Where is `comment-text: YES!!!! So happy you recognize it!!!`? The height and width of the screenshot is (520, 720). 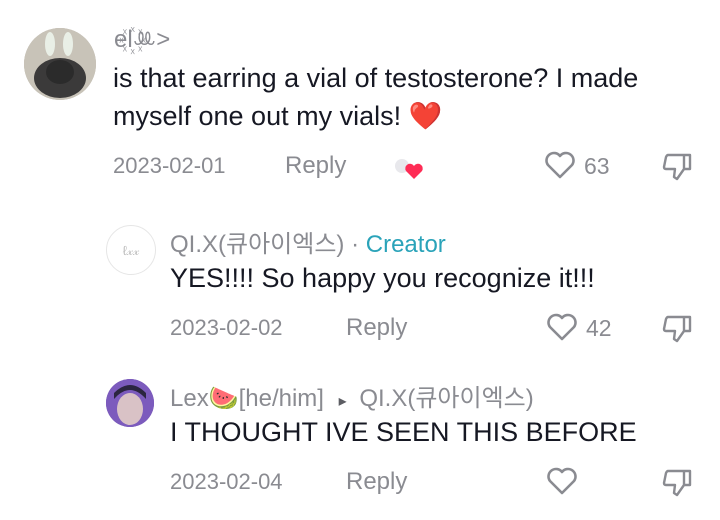
comment-text: YES!!!! So happy you recognize it!!! is located at coordinates (382, 278).